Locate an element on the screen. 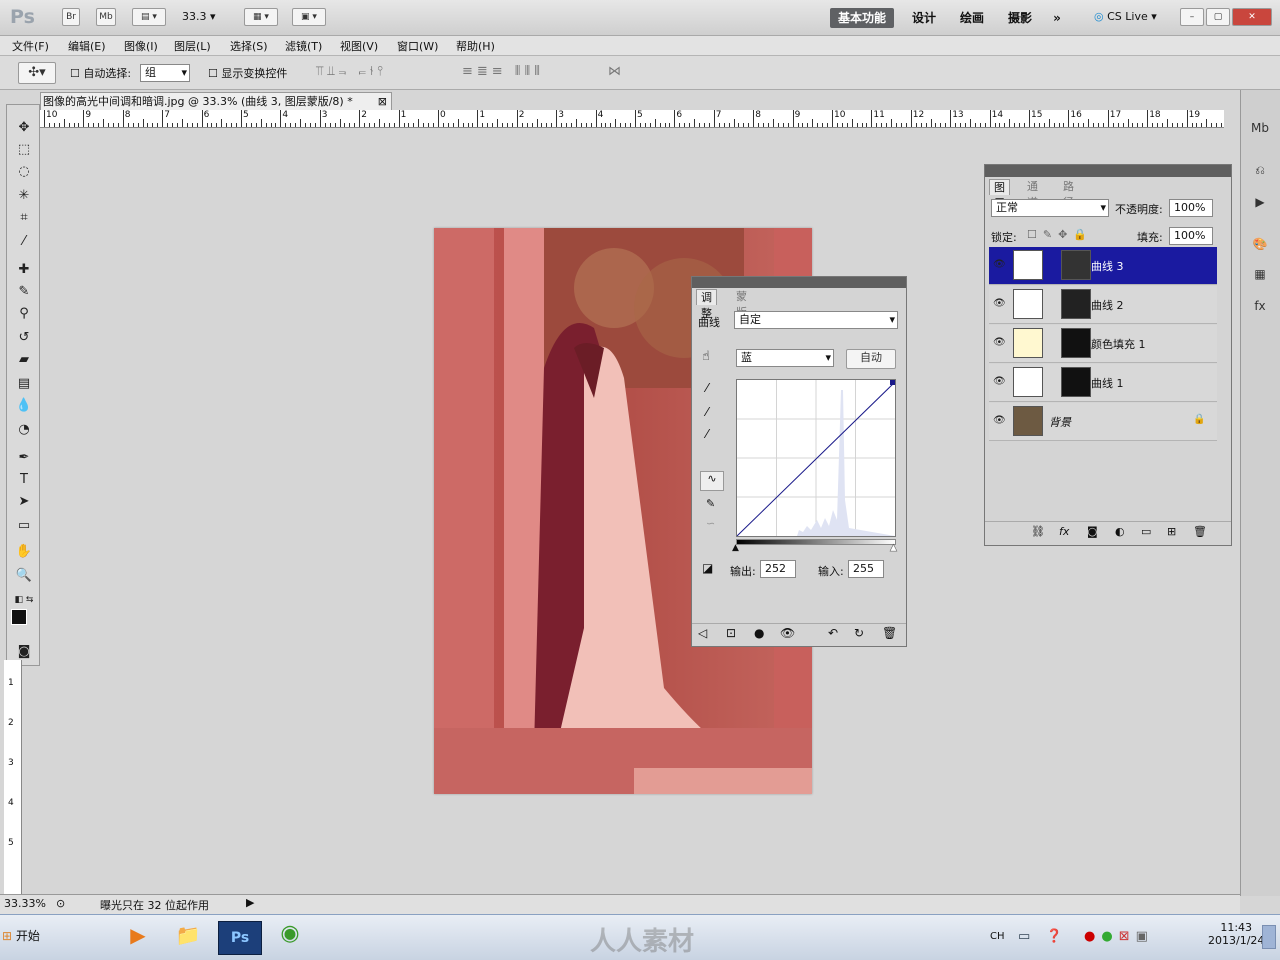 This screenshot has width=1280, height=960. mini-bridge-button: Mb is located at coordinates (106, 17).